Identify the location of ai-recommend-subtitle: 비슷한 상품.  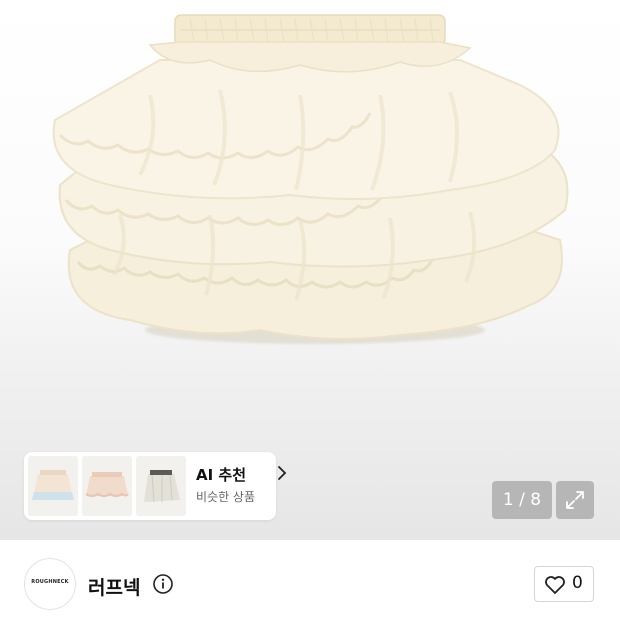
(226, 497).